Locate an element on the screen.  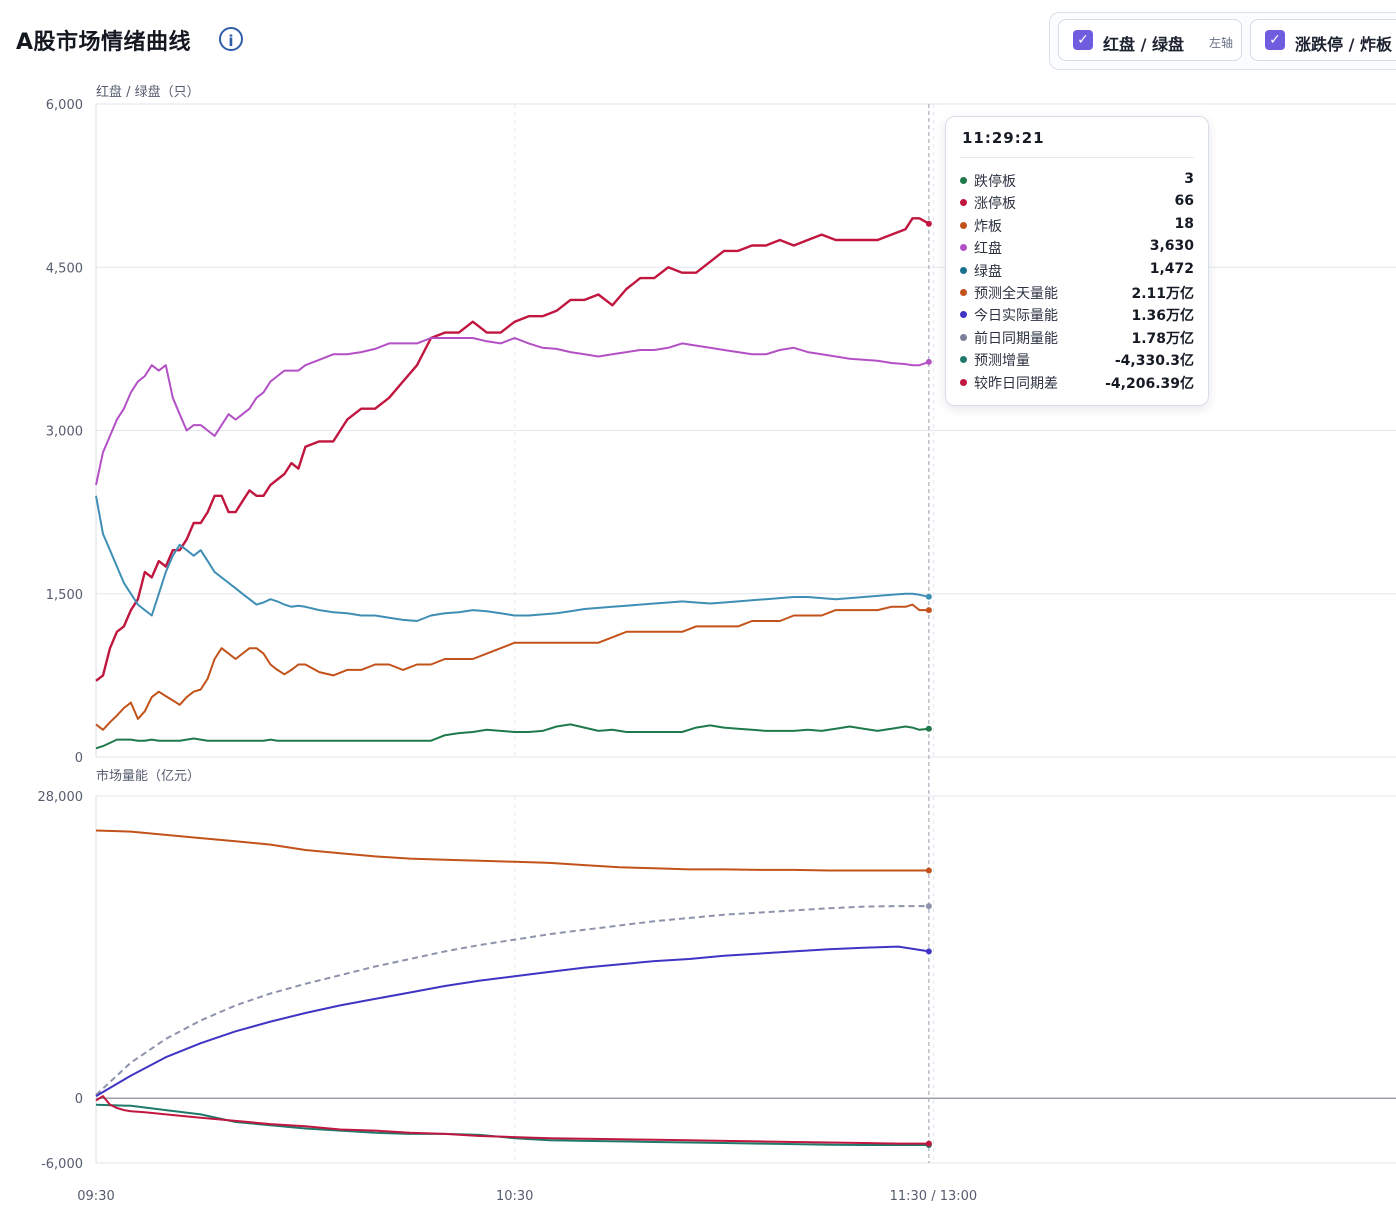
tooltip-series-name: 炸板 is located at coordinates (988, 226).